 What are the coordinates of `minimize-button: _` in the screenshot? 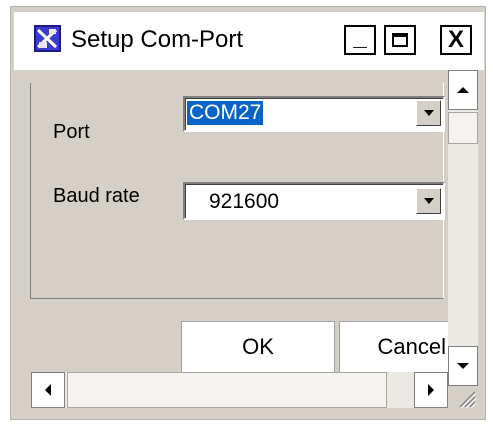 It's located at (360, 40).